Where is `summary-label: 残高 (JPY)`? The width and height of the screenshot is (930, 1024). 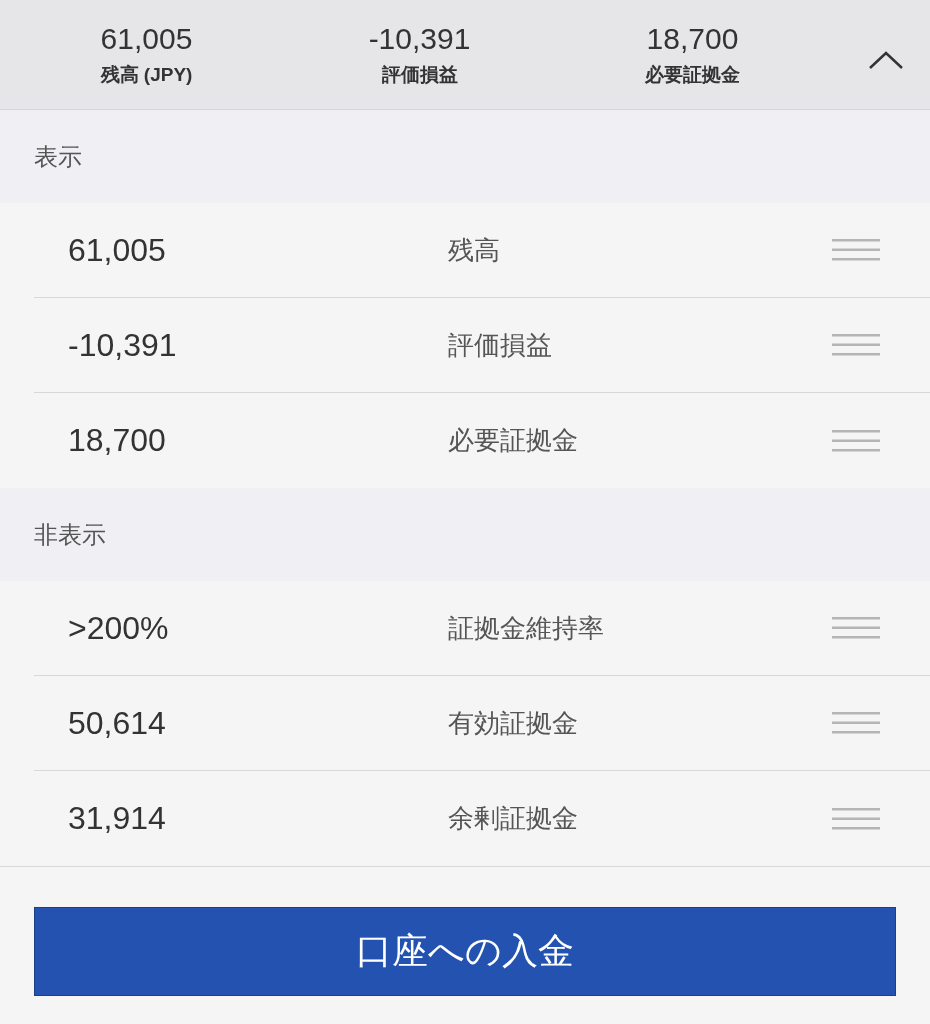 summary-label: 残高 (JPY) is located at coordinates (146, 74).